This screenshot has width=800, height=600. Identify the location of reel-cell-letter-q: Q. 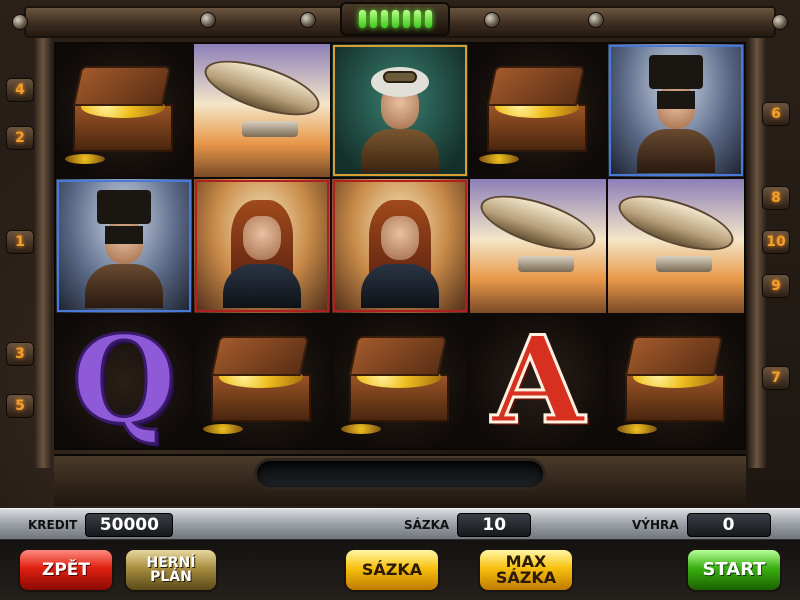
(124, 381).